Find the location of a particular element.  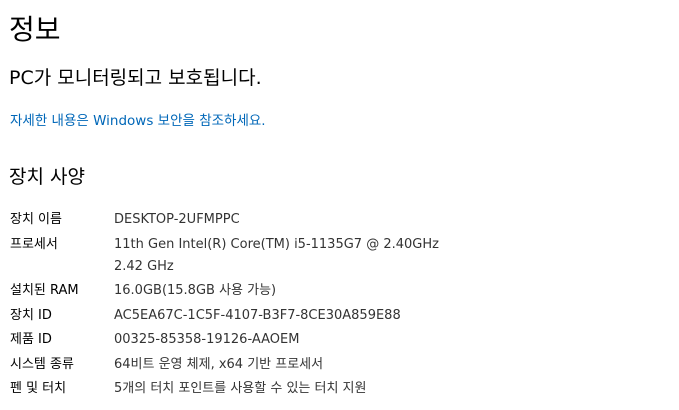

device-specs-heading: 장치 사양 is located at coordinates (47, 177).